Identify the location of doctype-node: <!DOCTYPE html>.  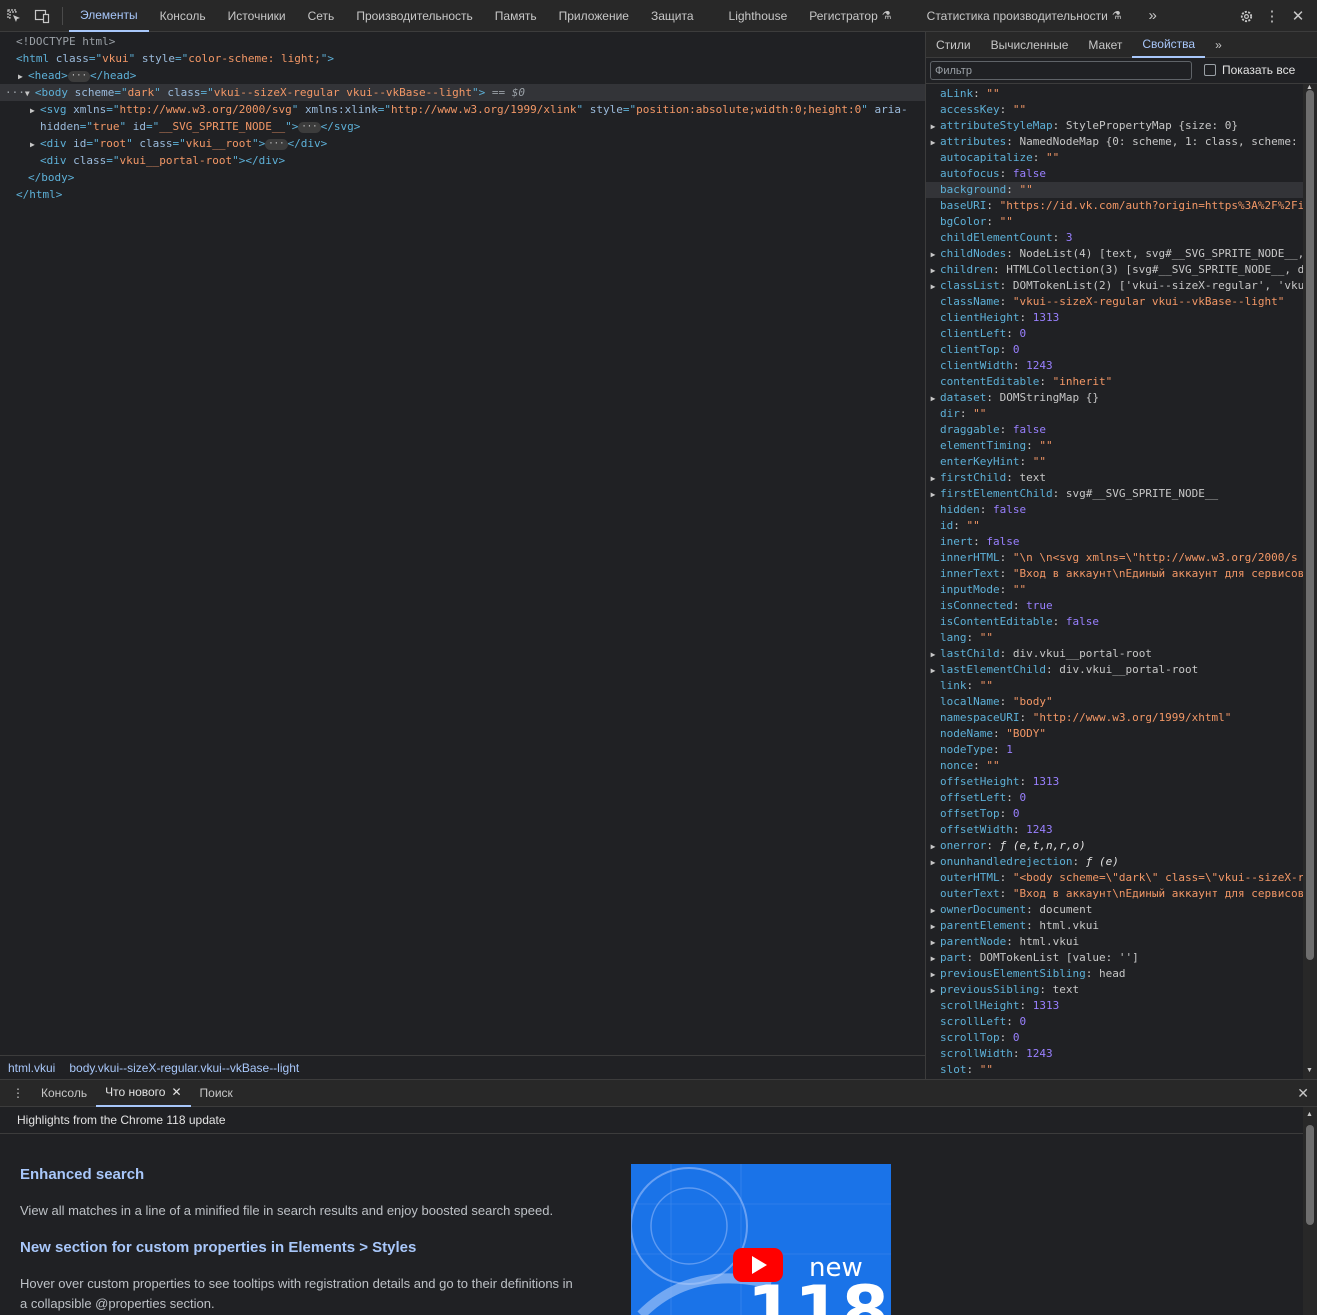
(65, 41).